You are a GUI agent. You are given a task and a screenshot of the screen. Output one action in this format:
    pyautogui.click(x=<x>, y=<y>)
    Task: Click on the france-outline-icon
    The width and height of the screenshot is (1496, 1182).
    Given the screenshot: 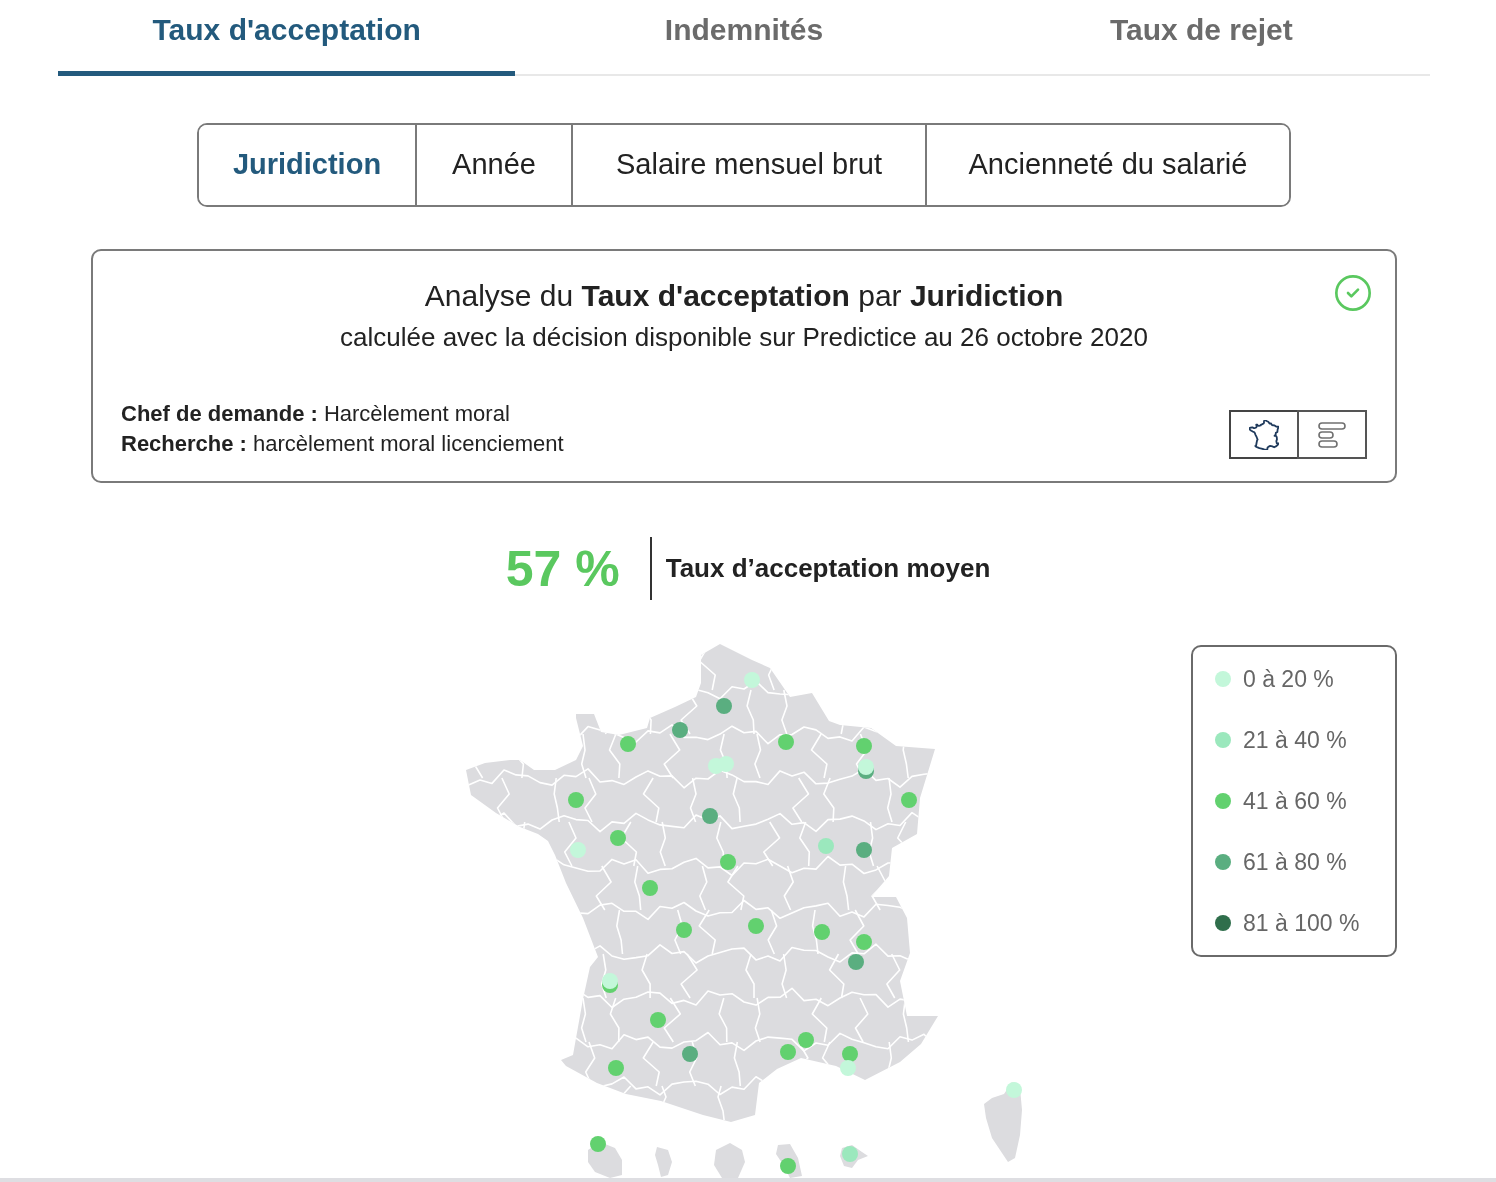 What is the action you would take?
    pyautogui.click(x=1264, y=434)
    